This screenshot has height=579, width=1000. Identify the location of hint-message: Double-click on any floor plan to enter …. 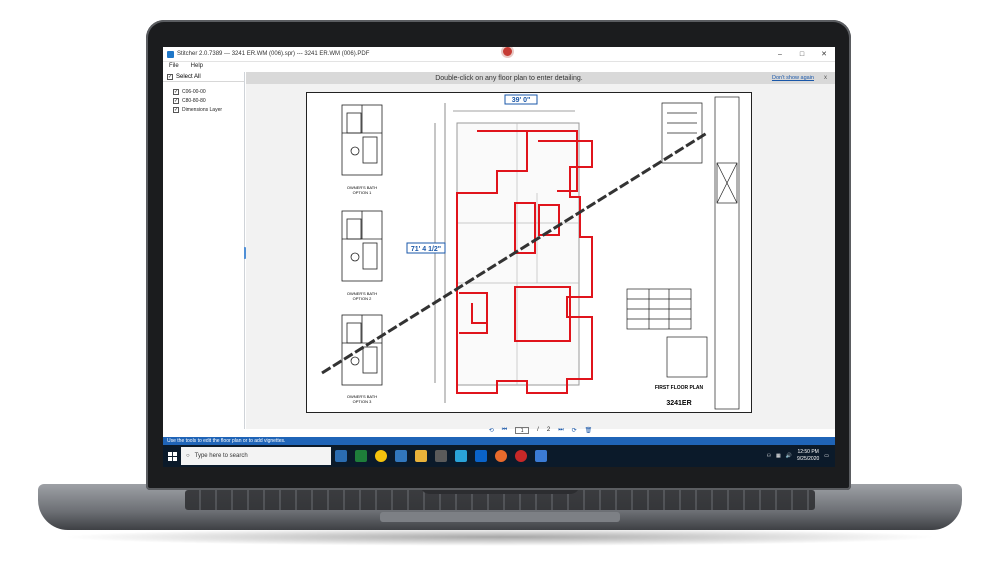
(509, 78).